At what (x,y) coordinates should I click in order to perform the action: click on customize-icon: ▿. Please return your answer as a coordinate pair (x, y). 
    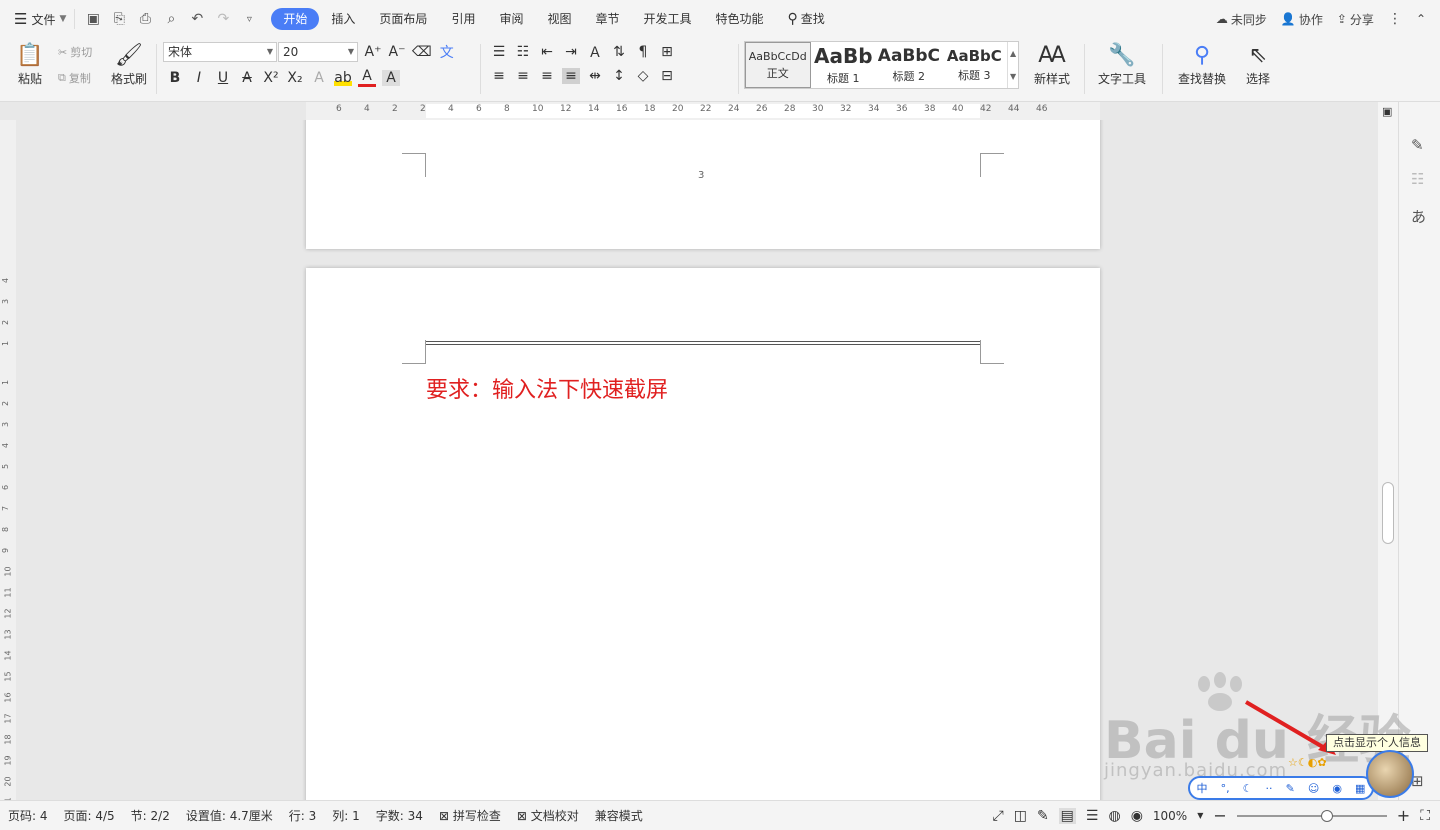
    Looking at the image, I should click on (249, 19).